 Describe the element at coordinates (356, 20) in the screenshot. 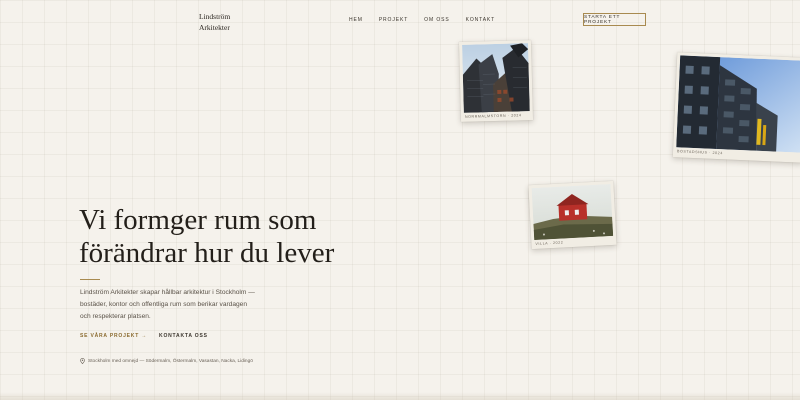

I see `nav-item-hem: HEM` at that location.